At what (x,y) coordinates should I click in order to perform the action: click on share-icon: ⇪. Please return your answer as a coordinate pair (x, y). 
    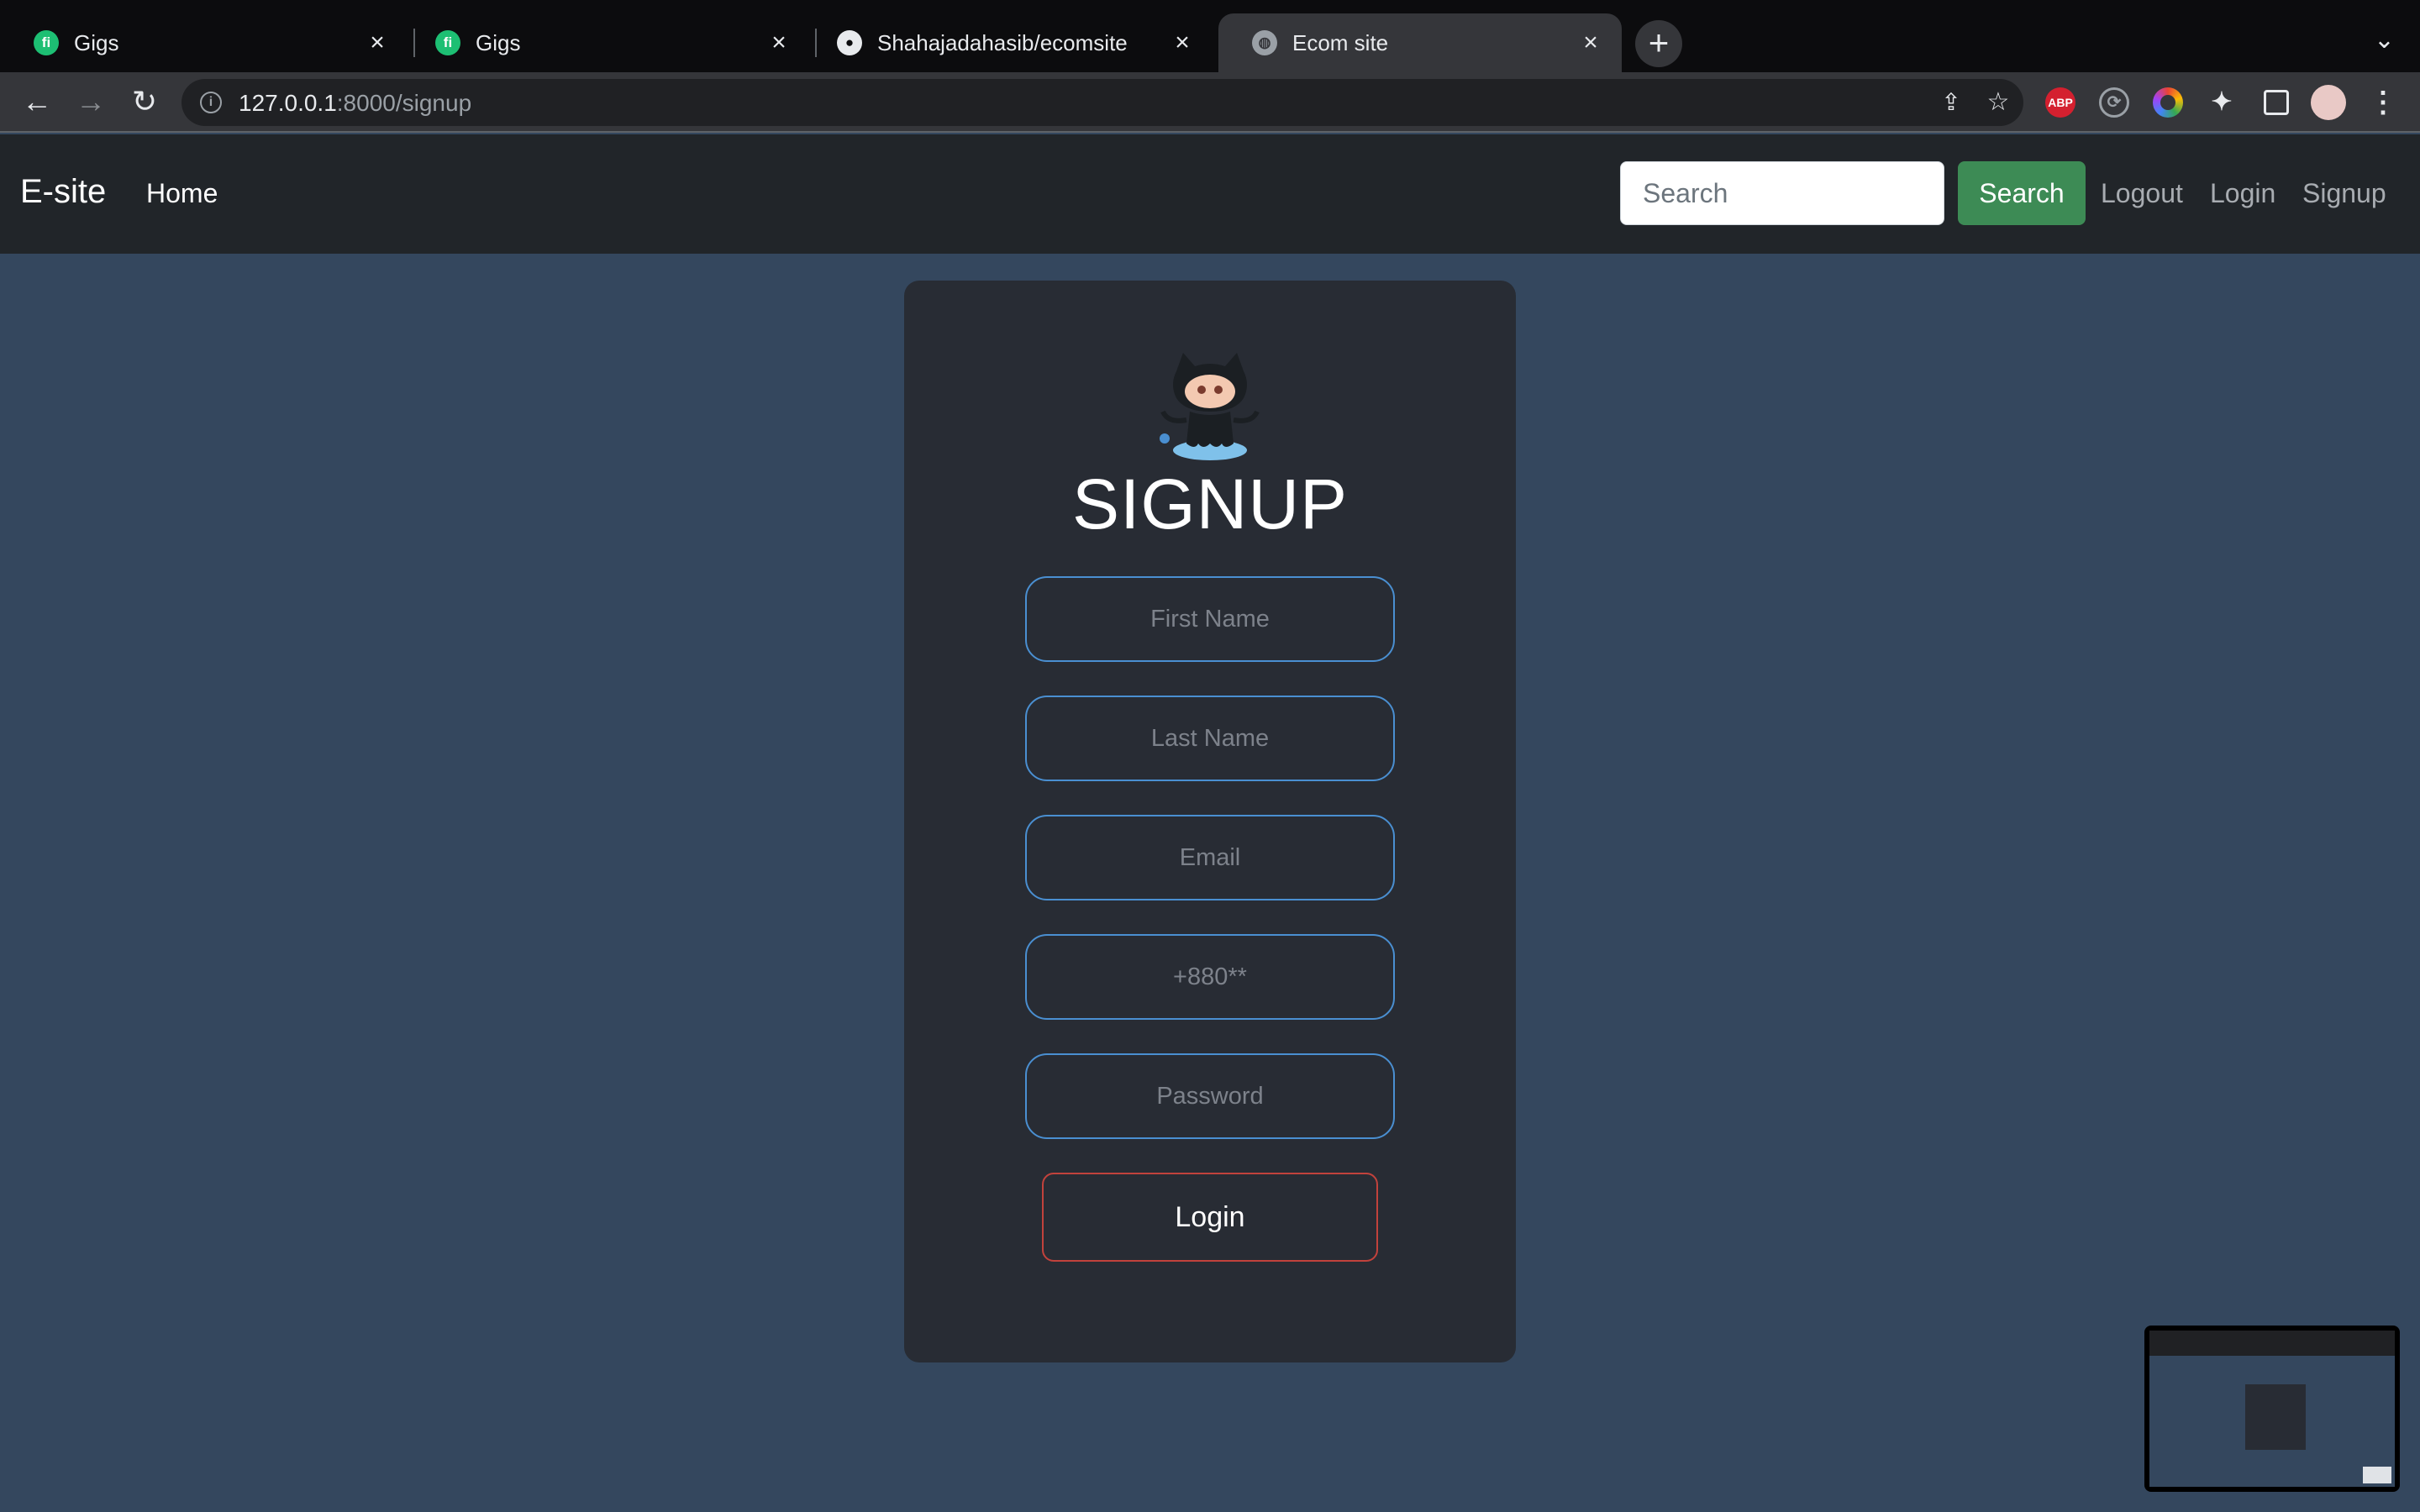
    Looking at the image, I should click on (1951, 102).